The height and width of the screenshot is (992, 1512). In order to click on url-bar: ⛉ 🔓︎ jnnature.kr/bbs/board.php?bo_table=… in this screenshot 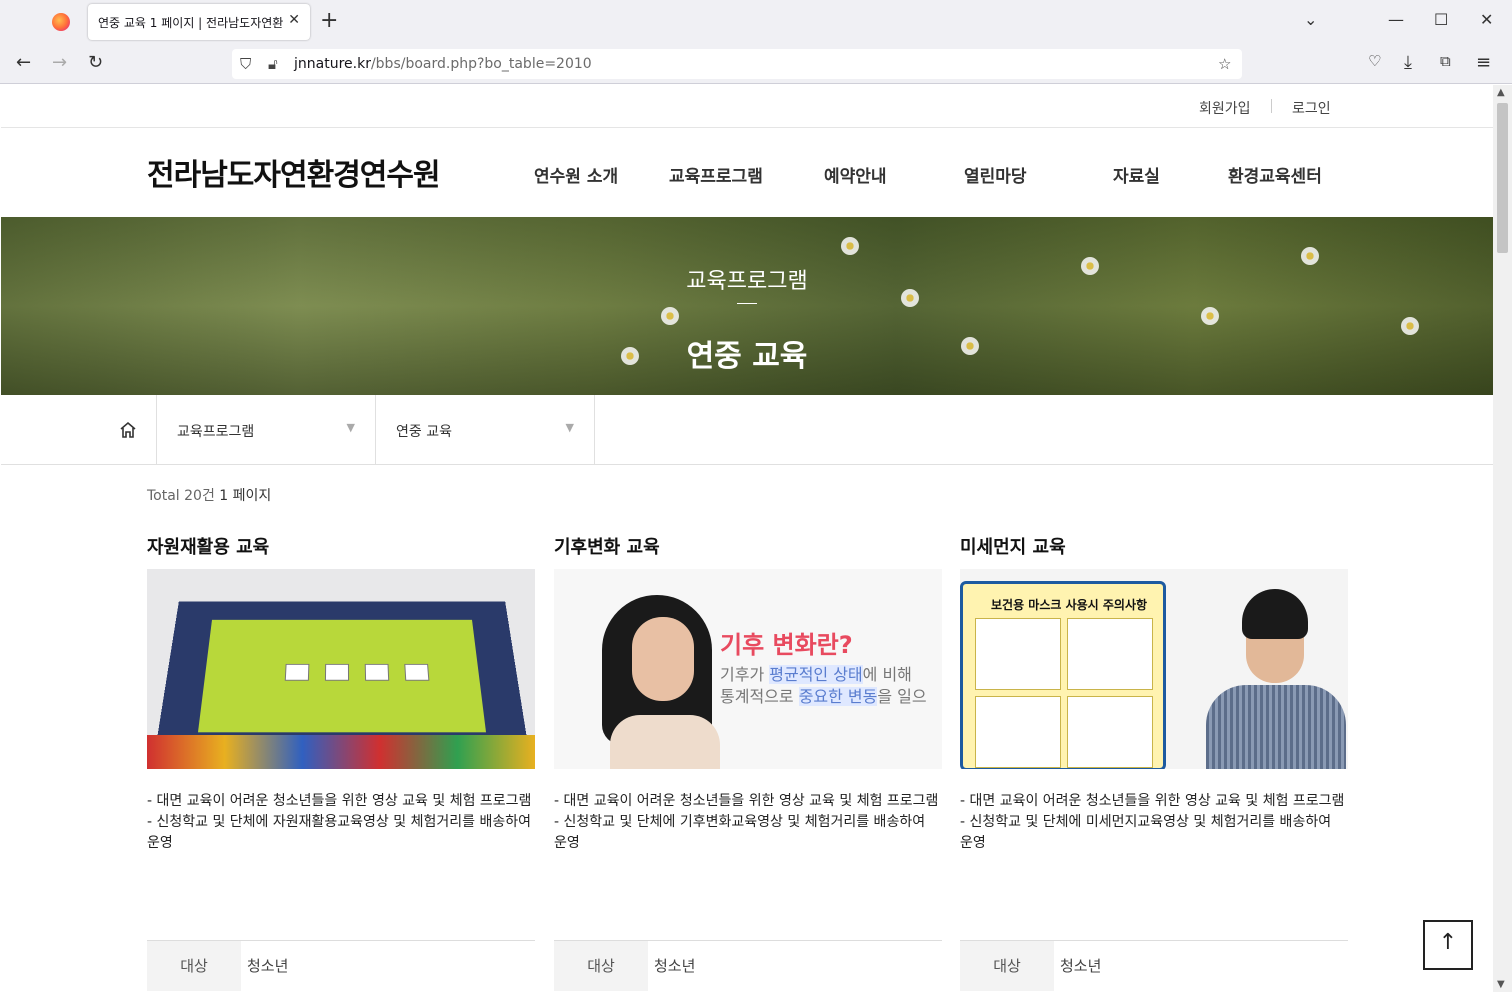, I will do `click(737, 64)`.